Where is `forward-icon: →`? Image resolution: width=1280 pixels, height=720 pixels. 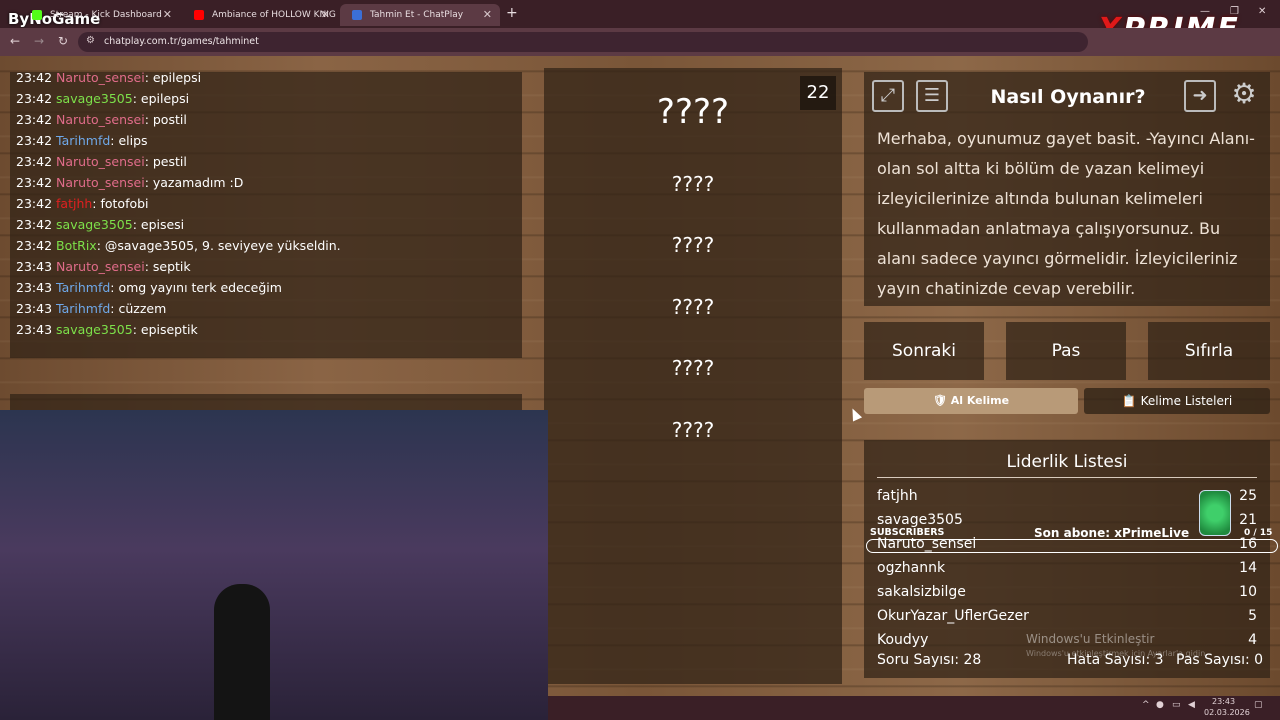
forward-icon: → is located at coordinates (39, 41).